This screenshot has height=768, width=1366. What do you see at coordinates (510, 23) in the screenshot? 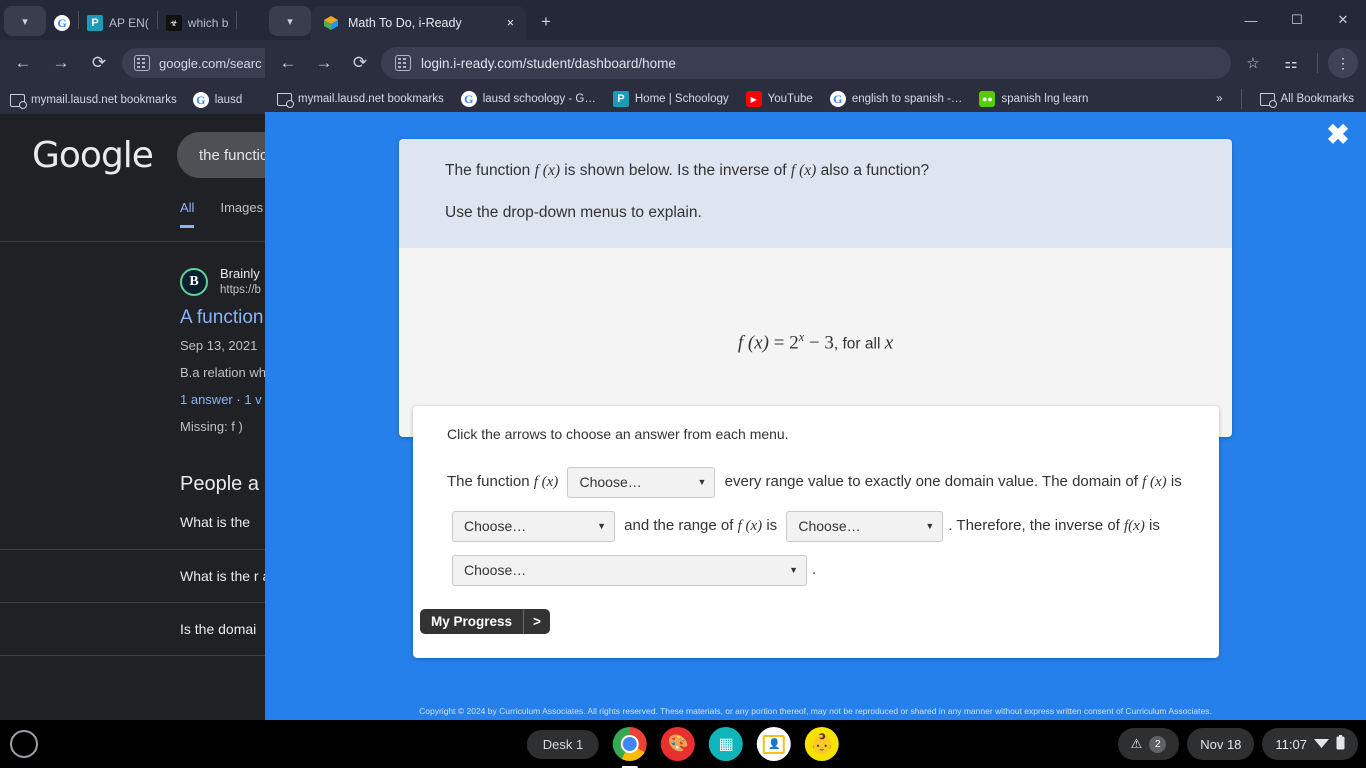
I see `tab-close-icon: ×` at bounding box center [510, 23].